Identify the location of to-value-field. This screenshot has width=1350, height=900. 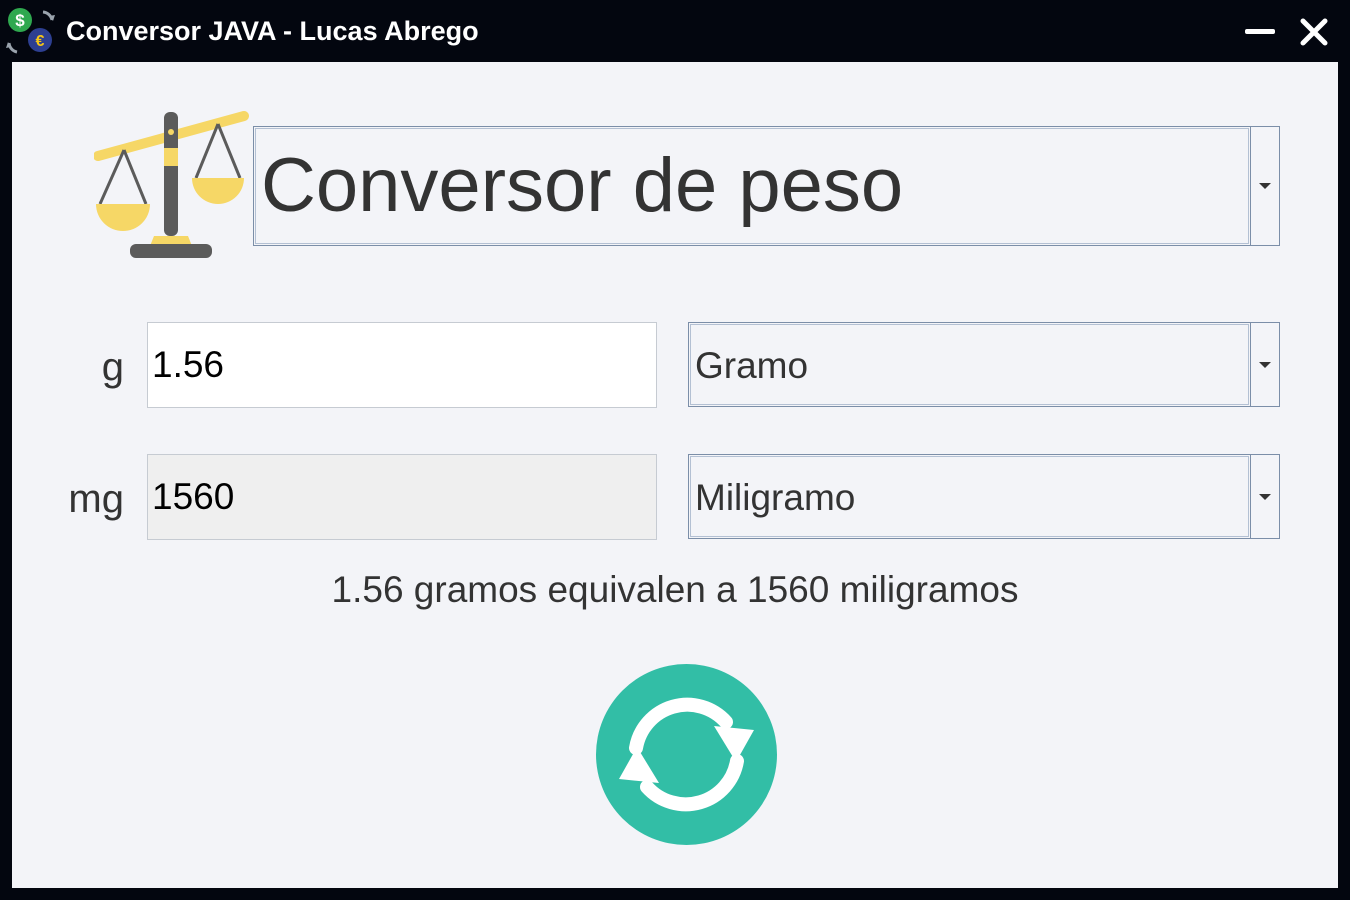
(402, 497).